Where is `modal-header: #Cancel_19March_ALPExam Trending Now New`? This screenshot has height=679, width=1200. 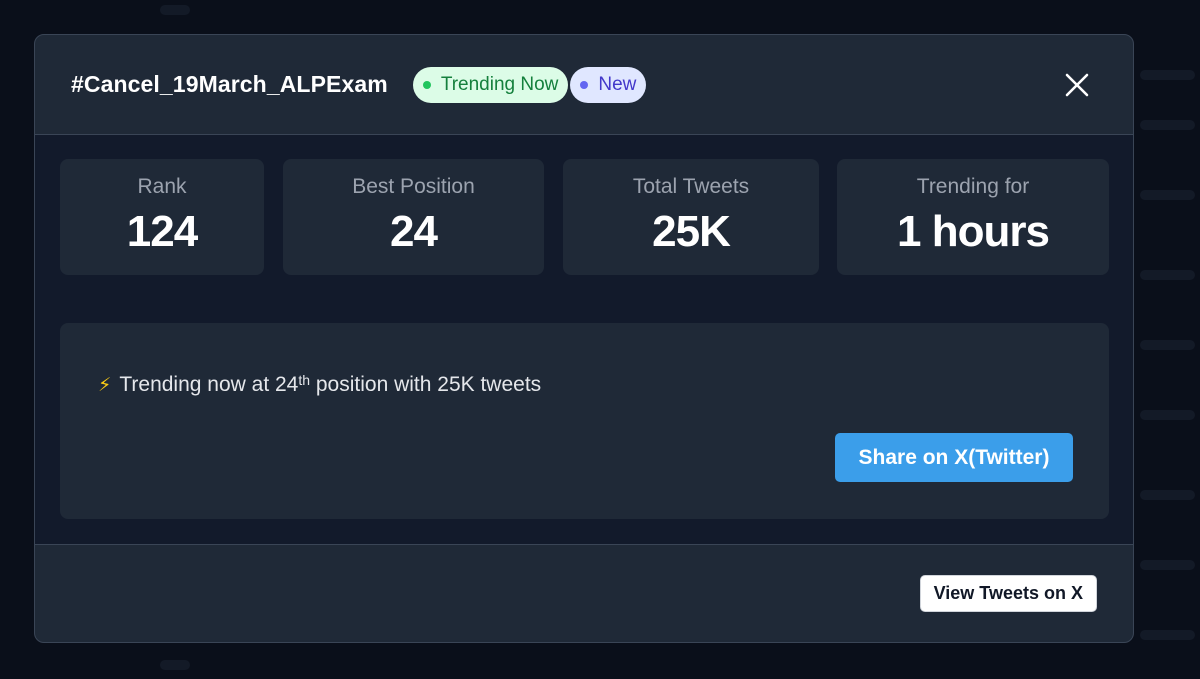
modal-header: #Cancel_19March_ALPExam Trending Now New is located at coordinates (584, 85).